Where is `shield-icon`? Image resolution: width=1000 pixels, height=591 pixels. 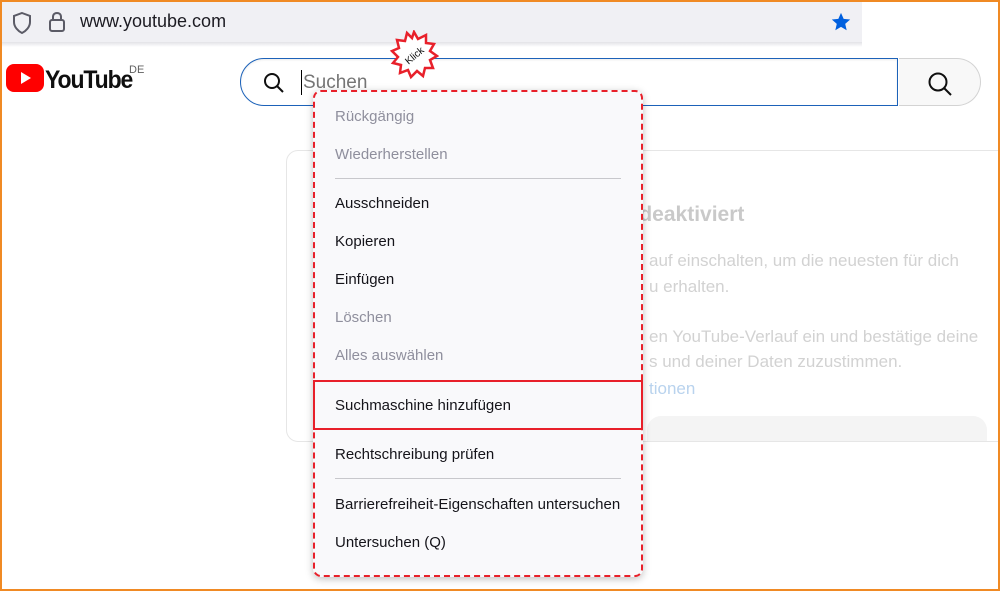 shield-icon is located at coordinates (22, 25).